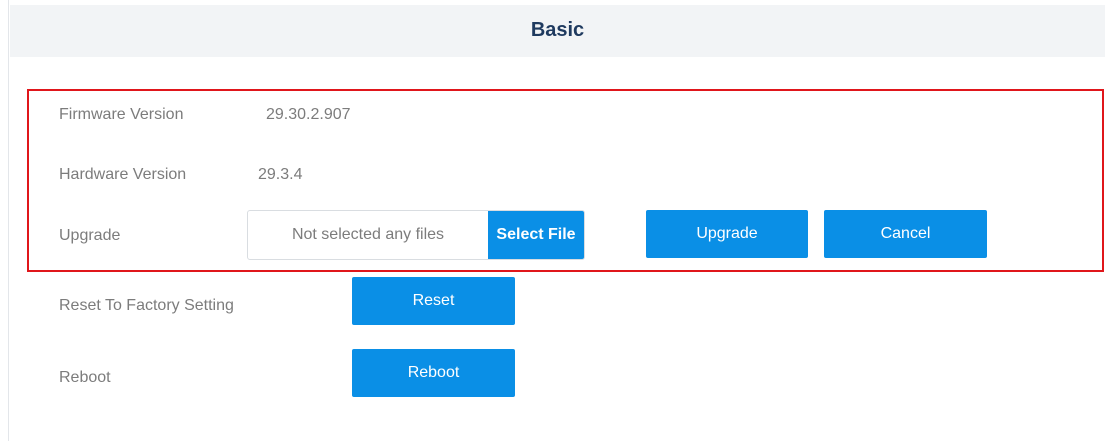 The height and width of the screenshot is (441, 1105). I want to click on upgrade-label: Upgrade, so click(90, 235).